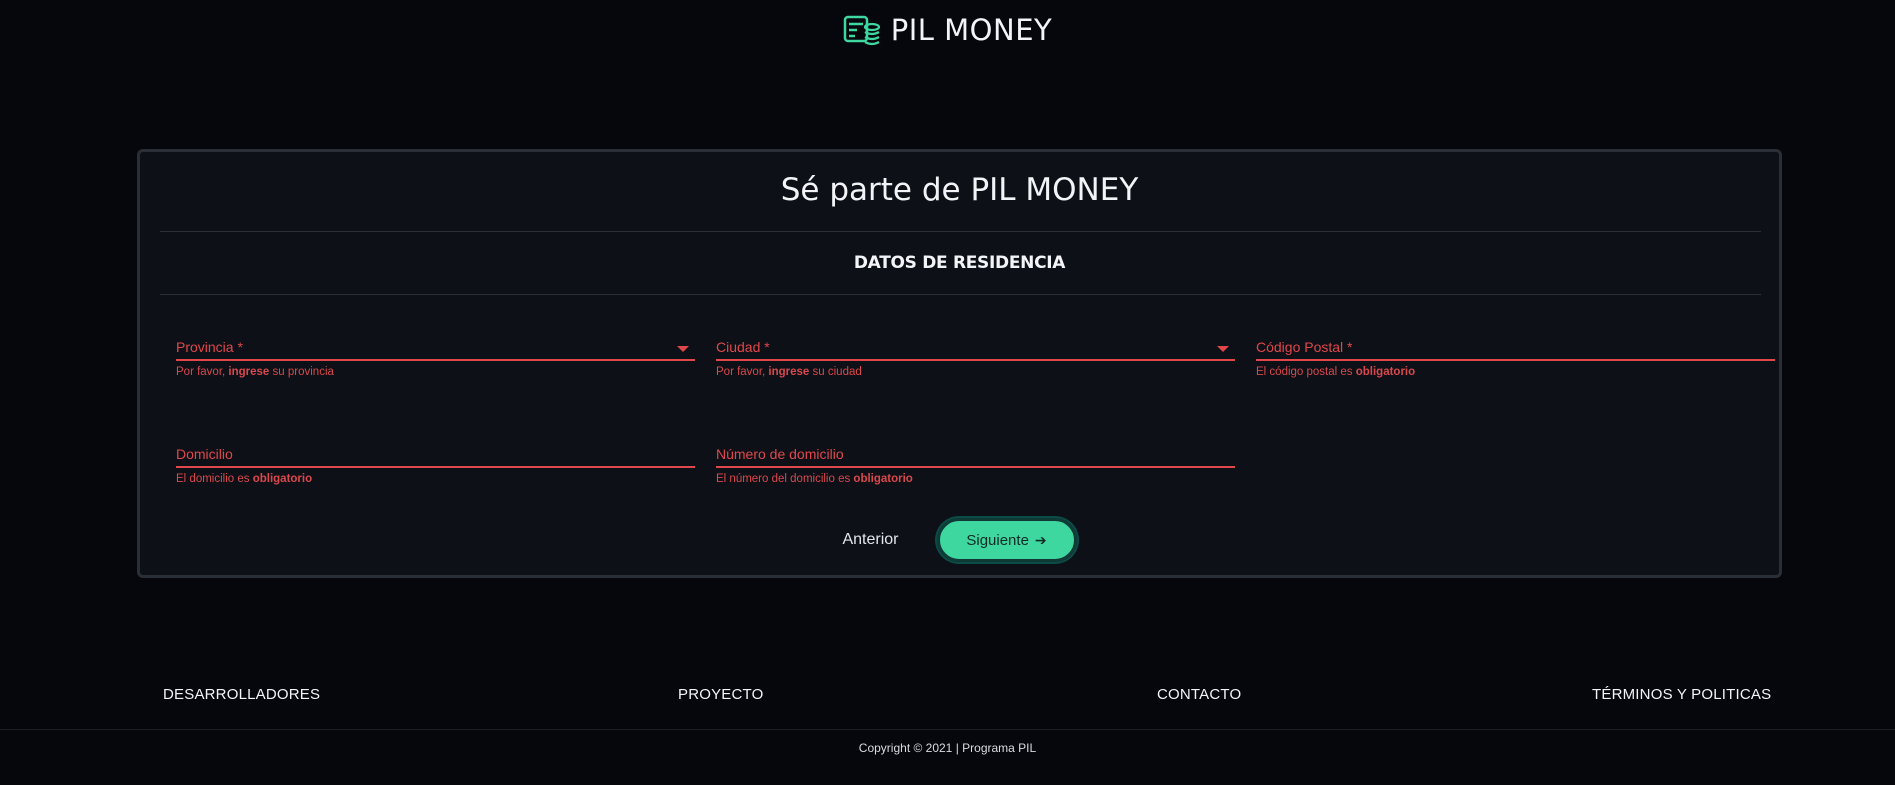 This screenshot has width=1895, height=785. I want to click on section-title: DATOS DE RESIDENCIA, so click(959, 263).